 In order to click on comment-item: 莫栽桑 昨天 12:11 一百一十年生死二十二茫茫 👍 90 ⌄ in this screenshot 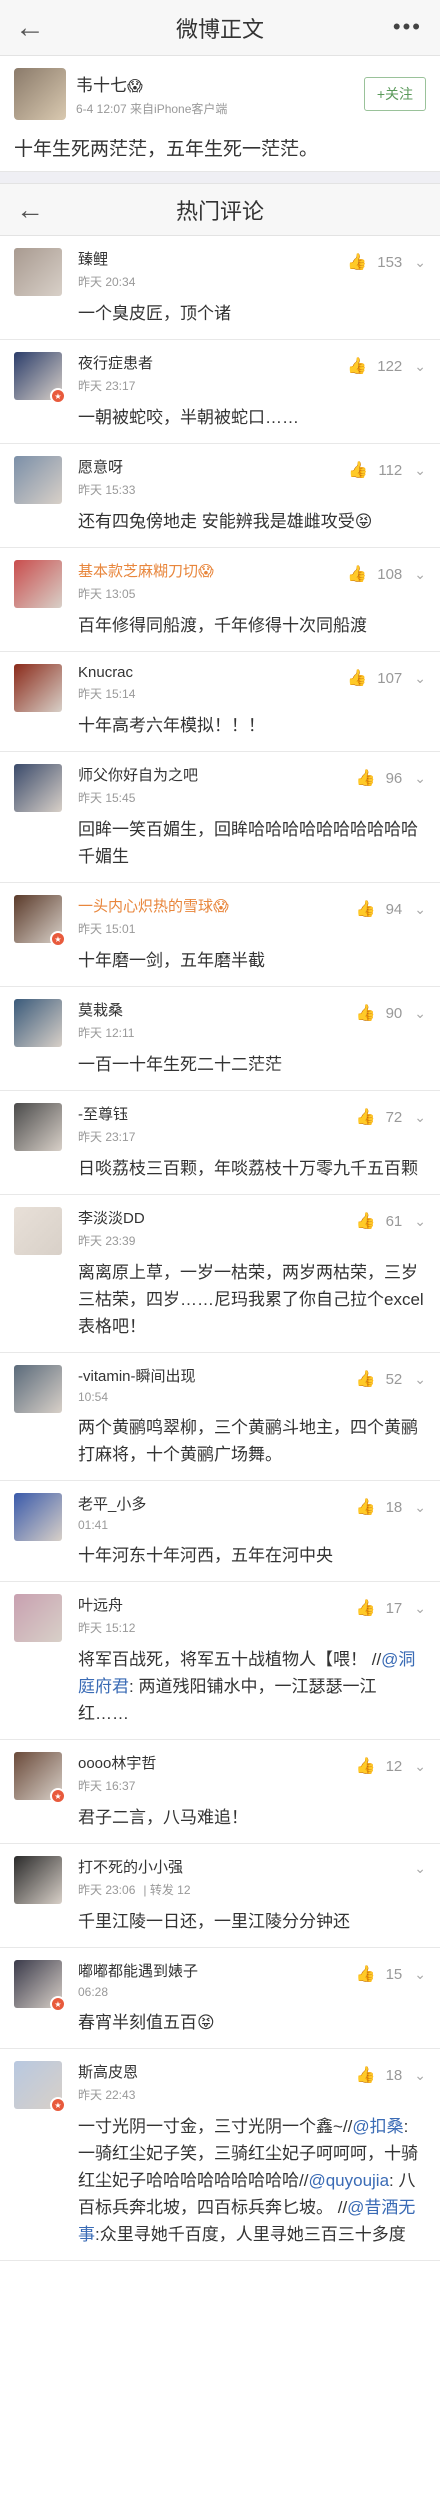, I will do `click(220, 1039)`.